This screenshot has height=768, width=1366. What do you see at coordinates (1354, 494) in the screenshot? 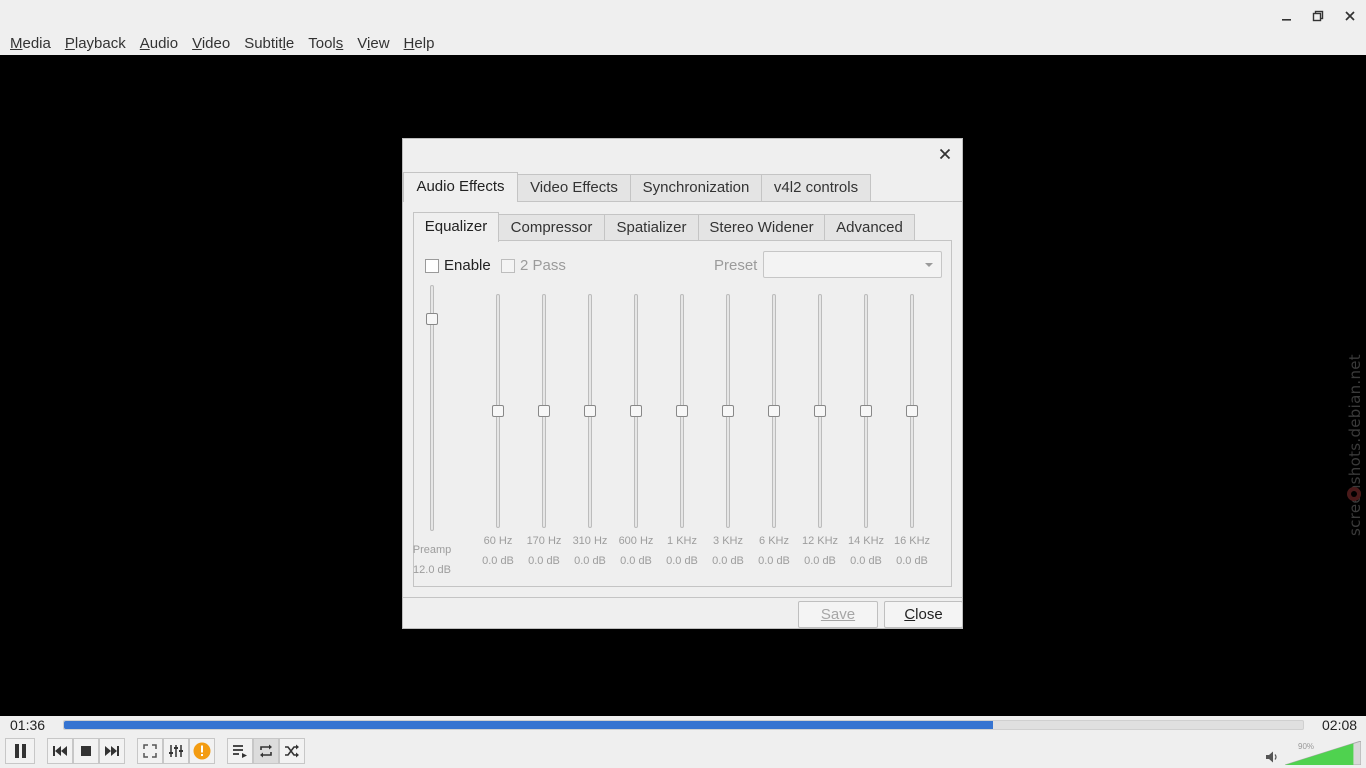
I see `camera-icon` at bounding box center [1354, 494].